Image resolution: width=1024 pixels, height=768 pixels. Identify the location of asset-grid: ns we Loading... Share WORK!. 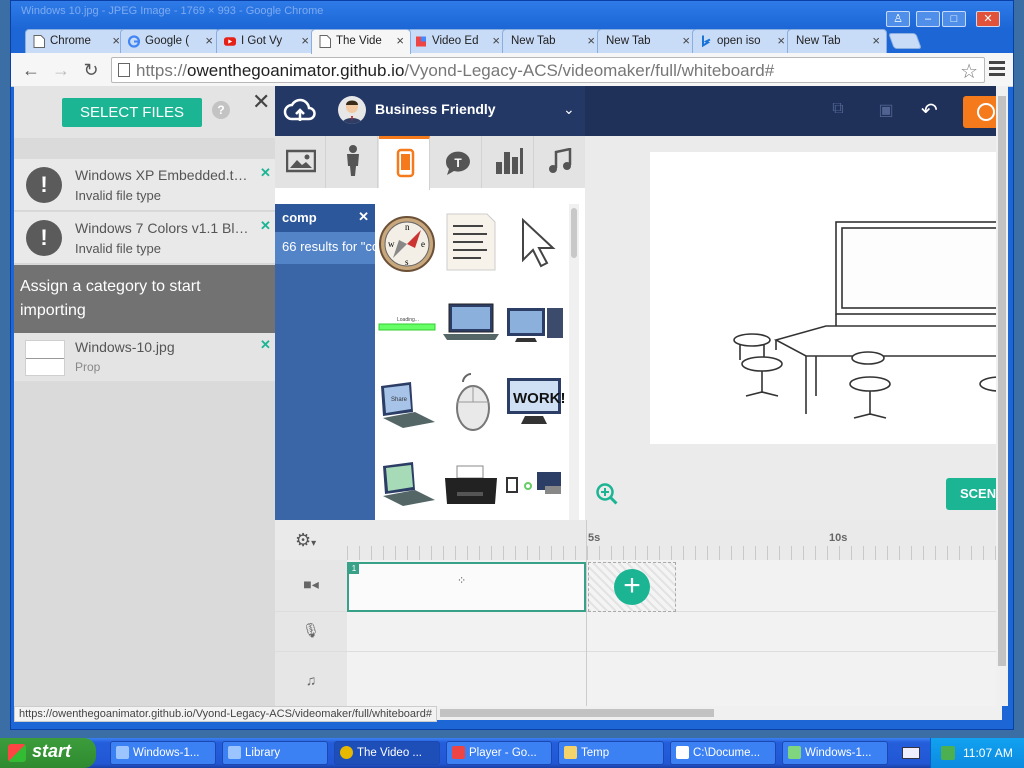
(472, 362).